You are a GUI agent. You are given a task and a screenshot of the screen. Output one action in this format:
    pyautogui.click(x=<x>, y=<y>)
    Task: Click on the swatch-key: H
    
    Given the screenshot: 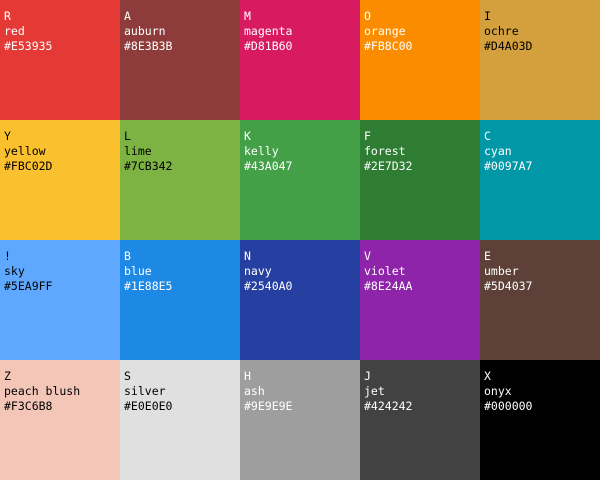 What is the action you would take?
    pyautogui.click(x=247, y=376)
    